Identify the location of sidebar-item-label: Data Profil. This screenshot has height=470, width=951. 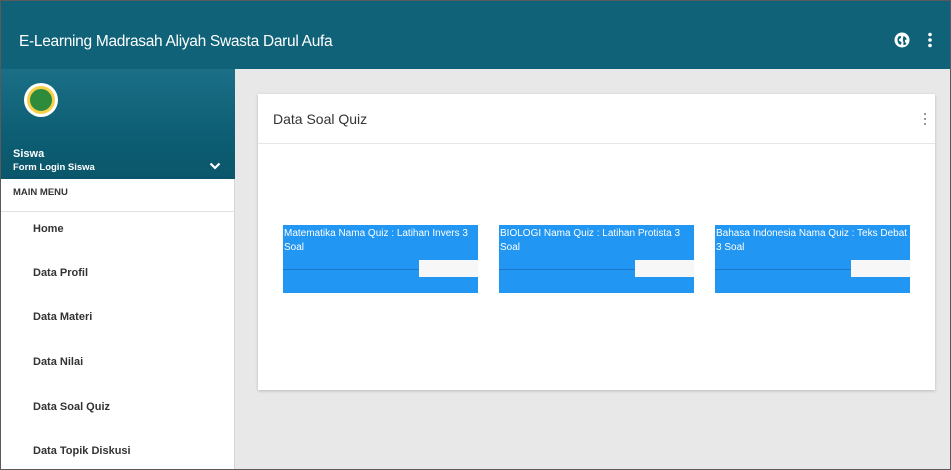
(61, 273).